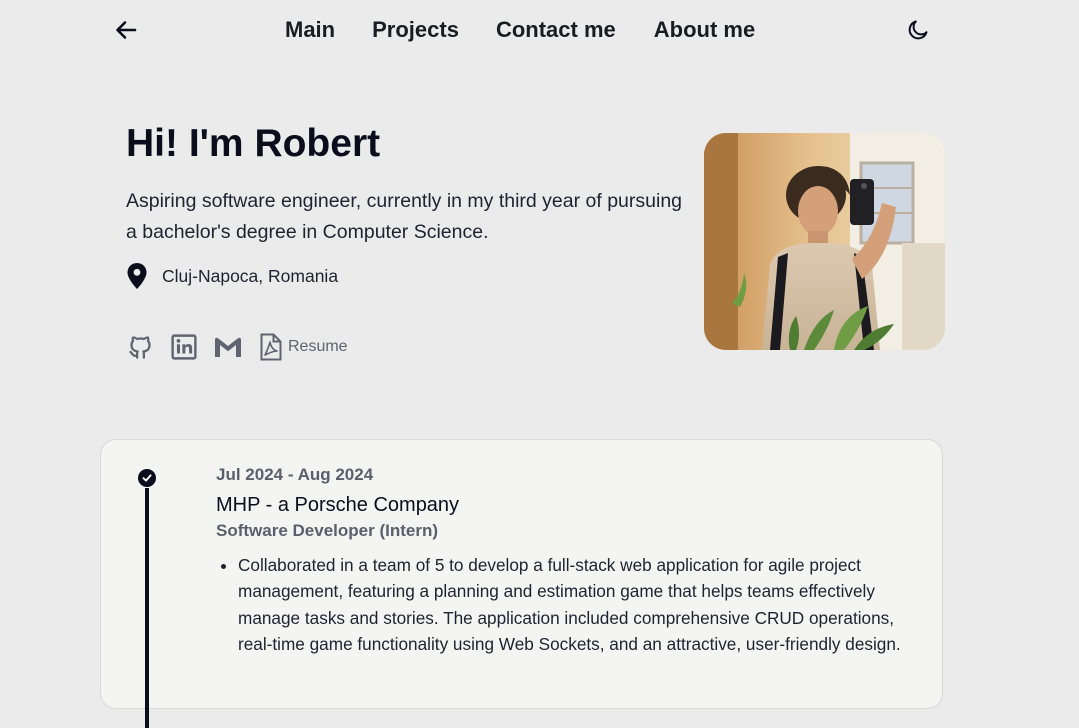  I want to click on social-links: Resume, so click(237, 347).